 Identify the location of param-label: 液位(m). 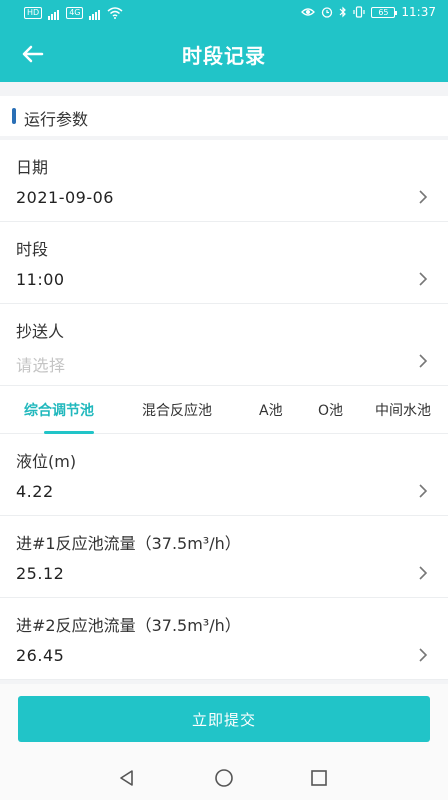
(46, 461).